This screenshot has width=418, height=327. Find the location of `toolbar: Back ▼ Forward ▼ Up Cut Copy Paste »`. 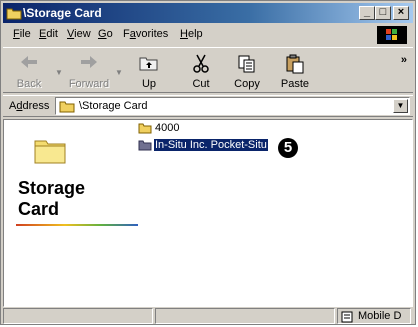

toolbar: Back ▼ Forward ▼ Up Cut Copy Paste » is located at coordinates (208, 70).